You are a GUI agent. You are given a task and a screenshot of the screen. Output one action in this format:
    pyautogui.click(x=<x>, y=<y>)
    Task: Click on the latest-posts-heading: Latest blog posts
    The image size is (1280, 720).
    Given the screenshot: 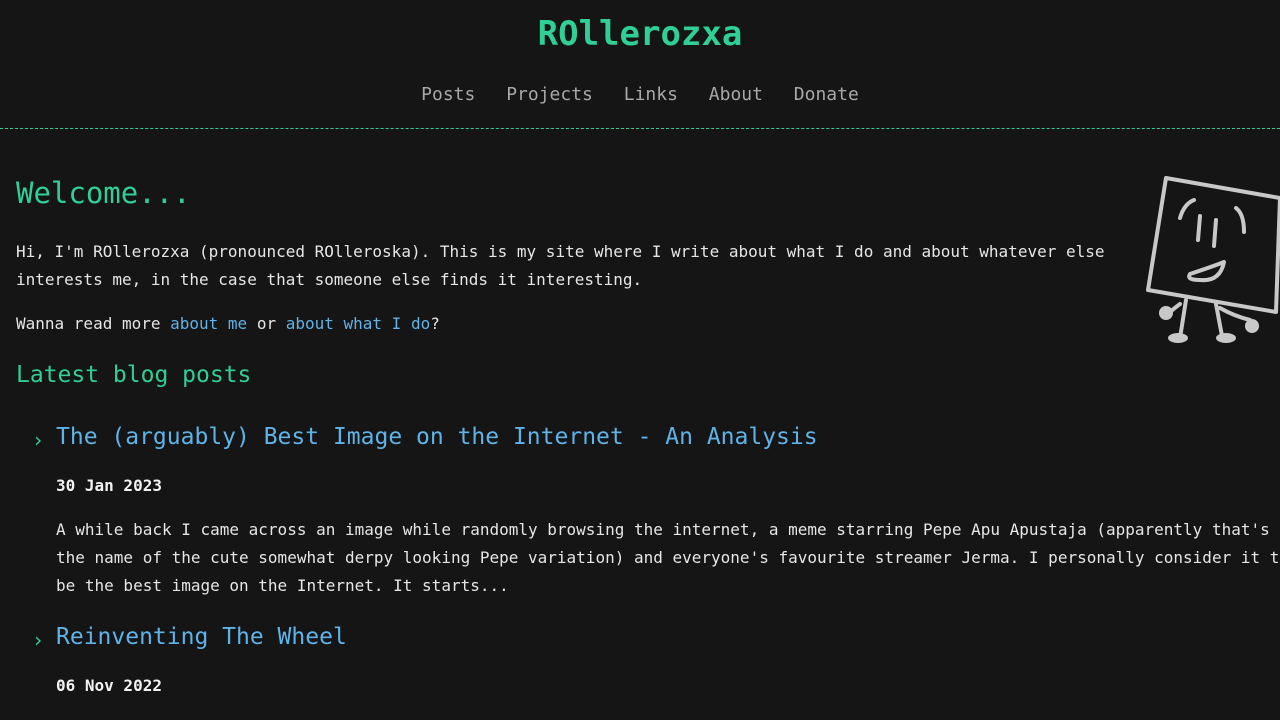 What is the action you would take?
    pyautogui.click(x=134, y=375)
    